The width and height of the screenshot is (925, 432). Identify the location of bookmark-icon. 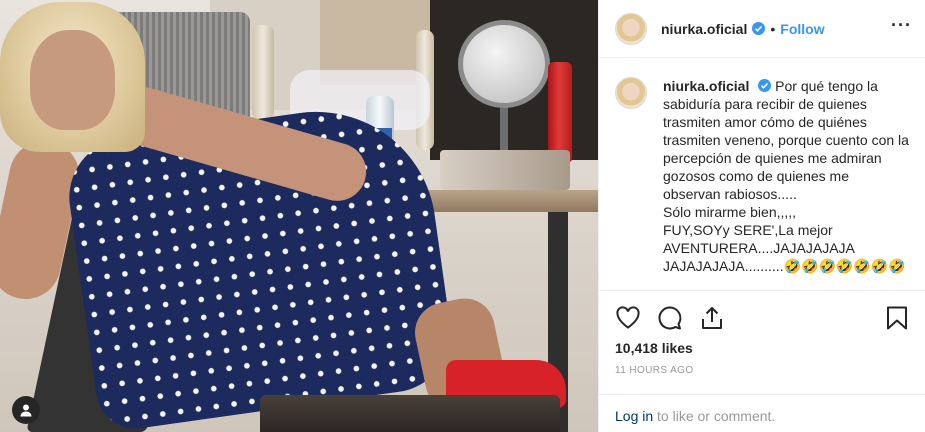
(897, 318).